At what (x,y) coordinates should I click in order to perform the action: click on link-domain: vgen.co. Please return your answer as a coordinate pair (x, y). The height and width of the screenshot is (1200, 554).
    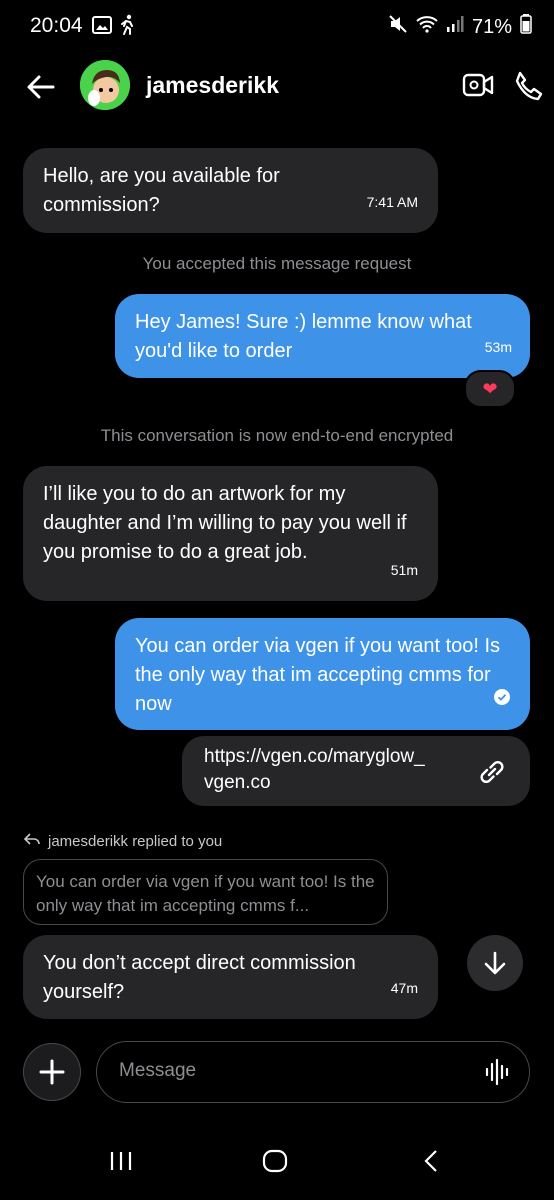
    Looking at the image, I should click on (237, 782).